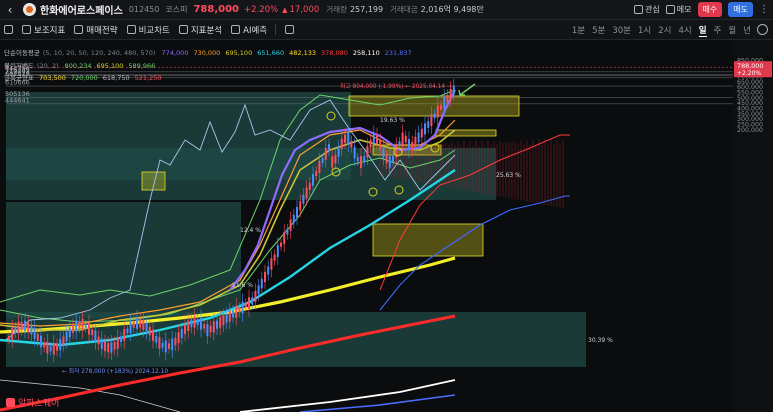 This screenshot has height=412, width=773. I want to click on indicator-label: 보조지표, so click(50, 30).